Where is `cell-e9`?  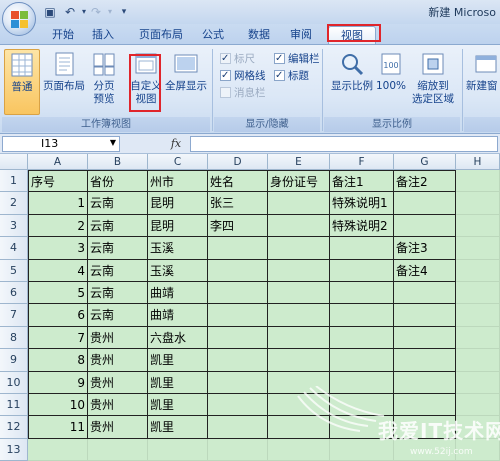
cell-e9 is located at coordinates (299, 360).